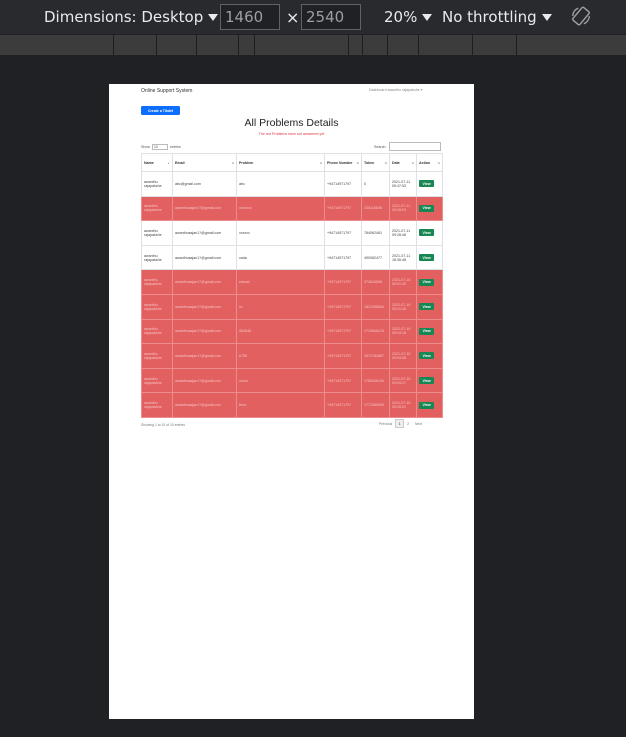 The height and width of the screenshot is (737, 626). What do you see at coordinates (331, 17) in the screenshot?
I see `height-input: 2540` at bounding box center [331, 17].